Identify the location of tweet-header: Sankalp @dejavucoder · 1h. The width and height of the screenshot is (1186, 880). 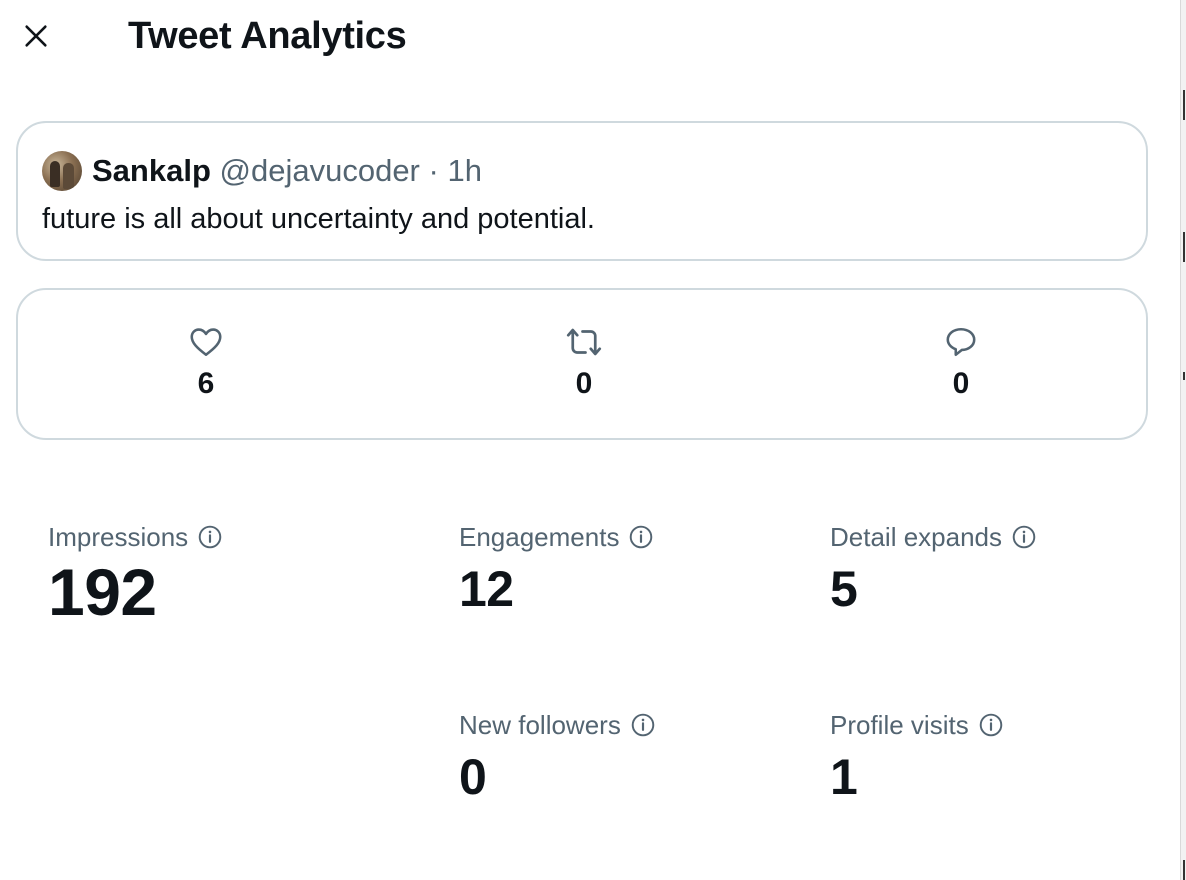
(287, 171).